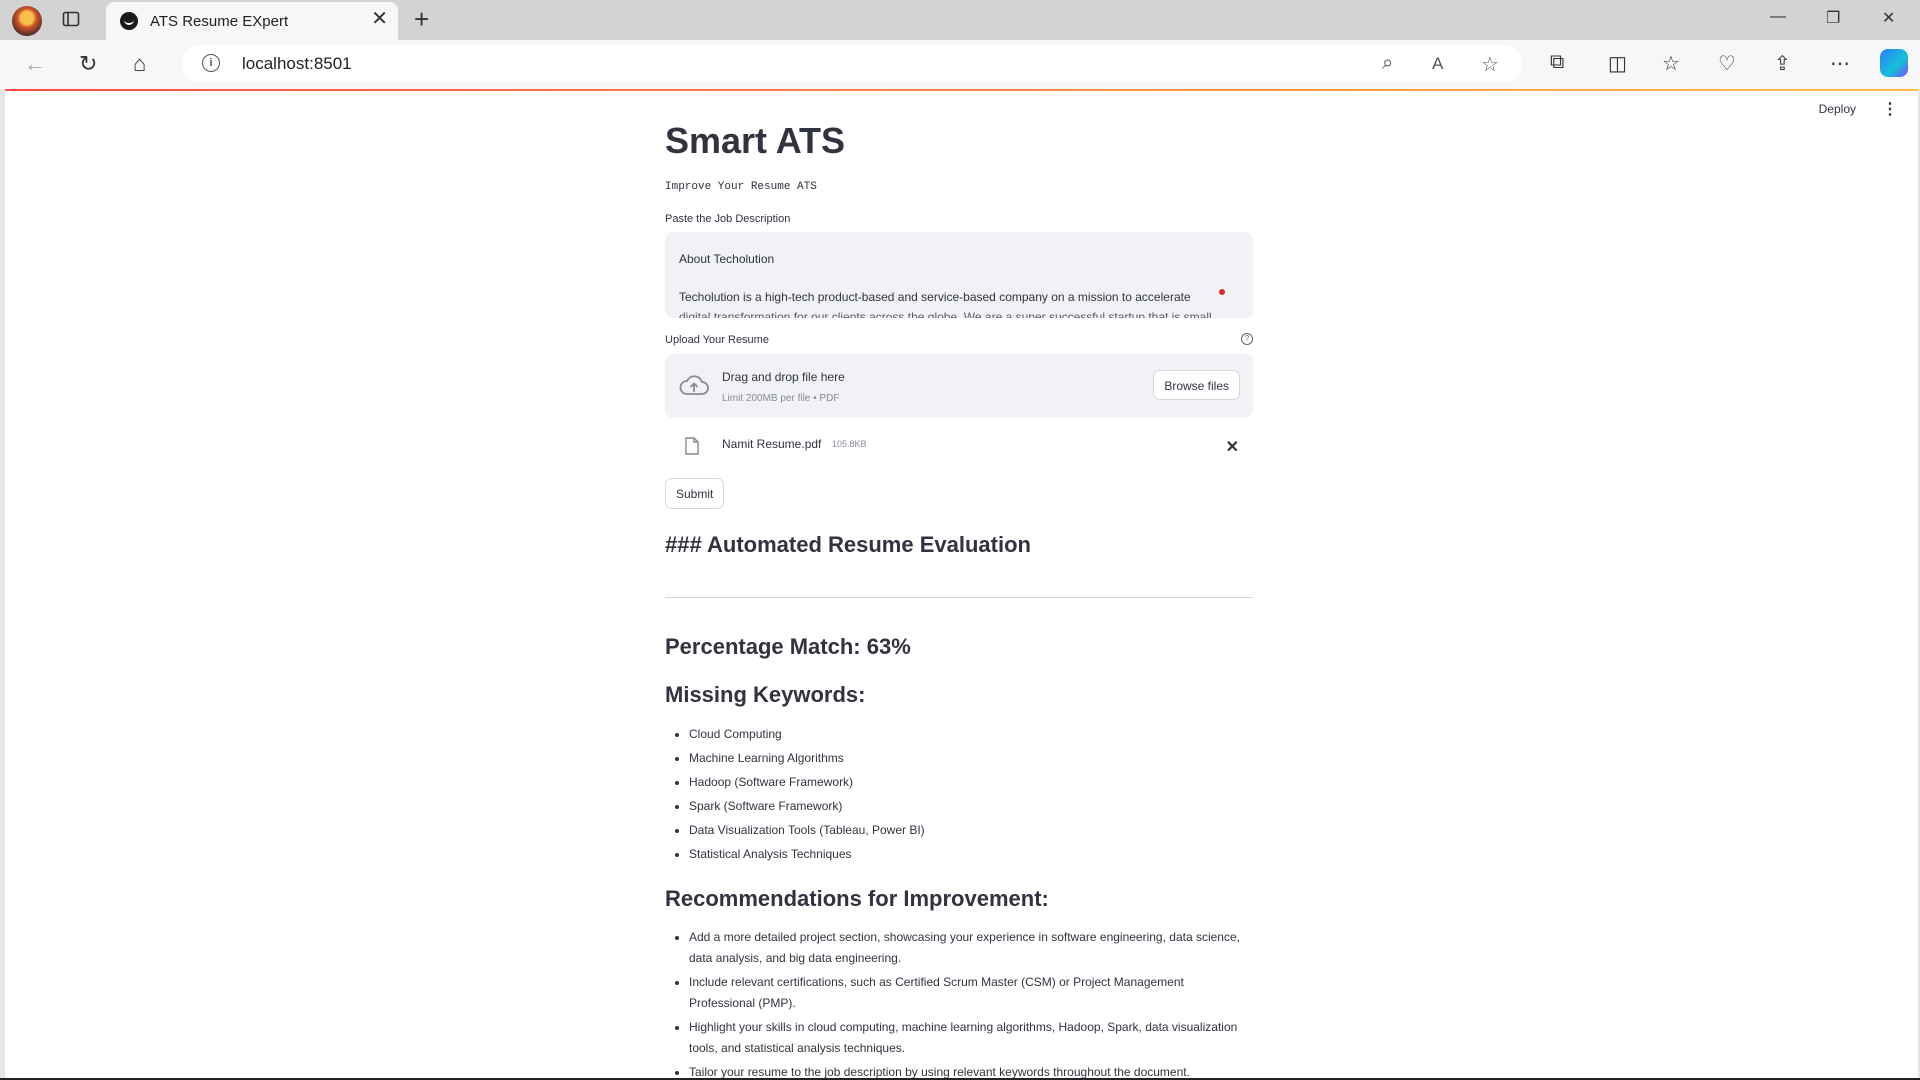 The width and height of the screenshot is (1920, 1080). I want to click on submit-button: Submit, so click(695, 493).